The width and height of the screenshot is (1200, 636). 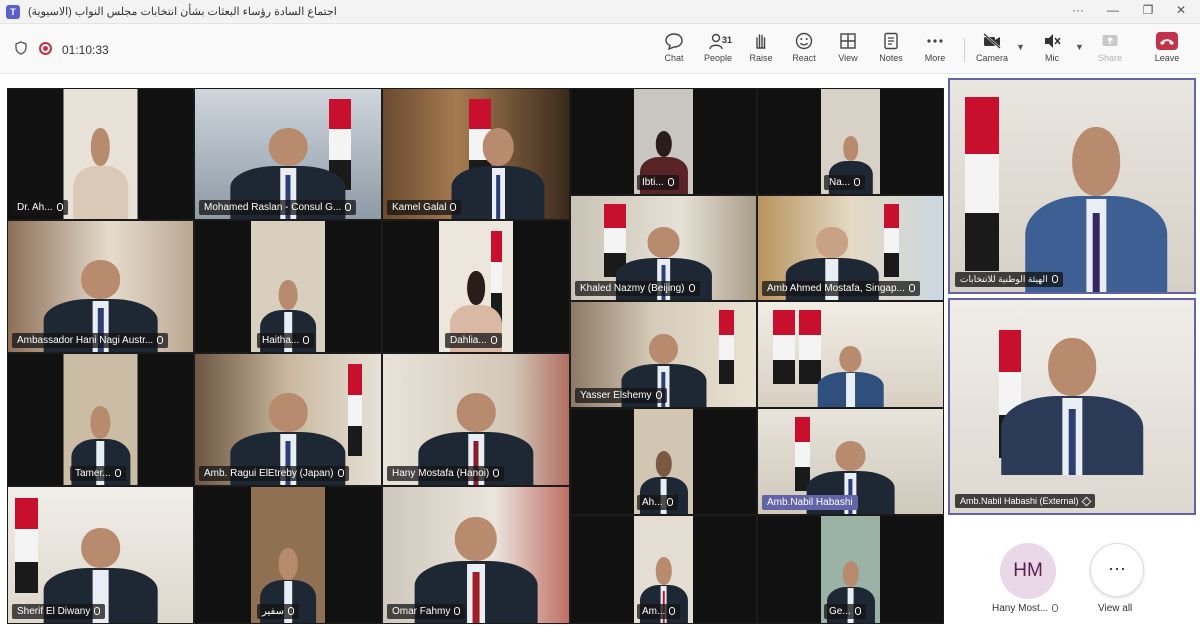 What do you see at coordinates (1110, 50) in the screenshot?
I see `share-button: Share` at bounding box center [1110, 50].